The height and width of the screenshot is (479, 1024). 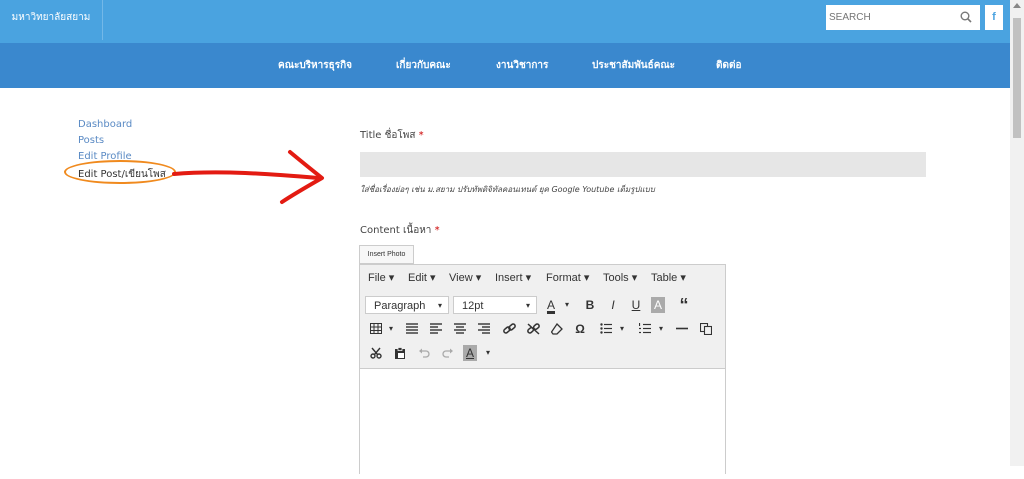 What do you see at coordinates (729, 65) in the screenshot?
I see `nav-item-contact: ติดต่อ` at bounding box center [729, 65].